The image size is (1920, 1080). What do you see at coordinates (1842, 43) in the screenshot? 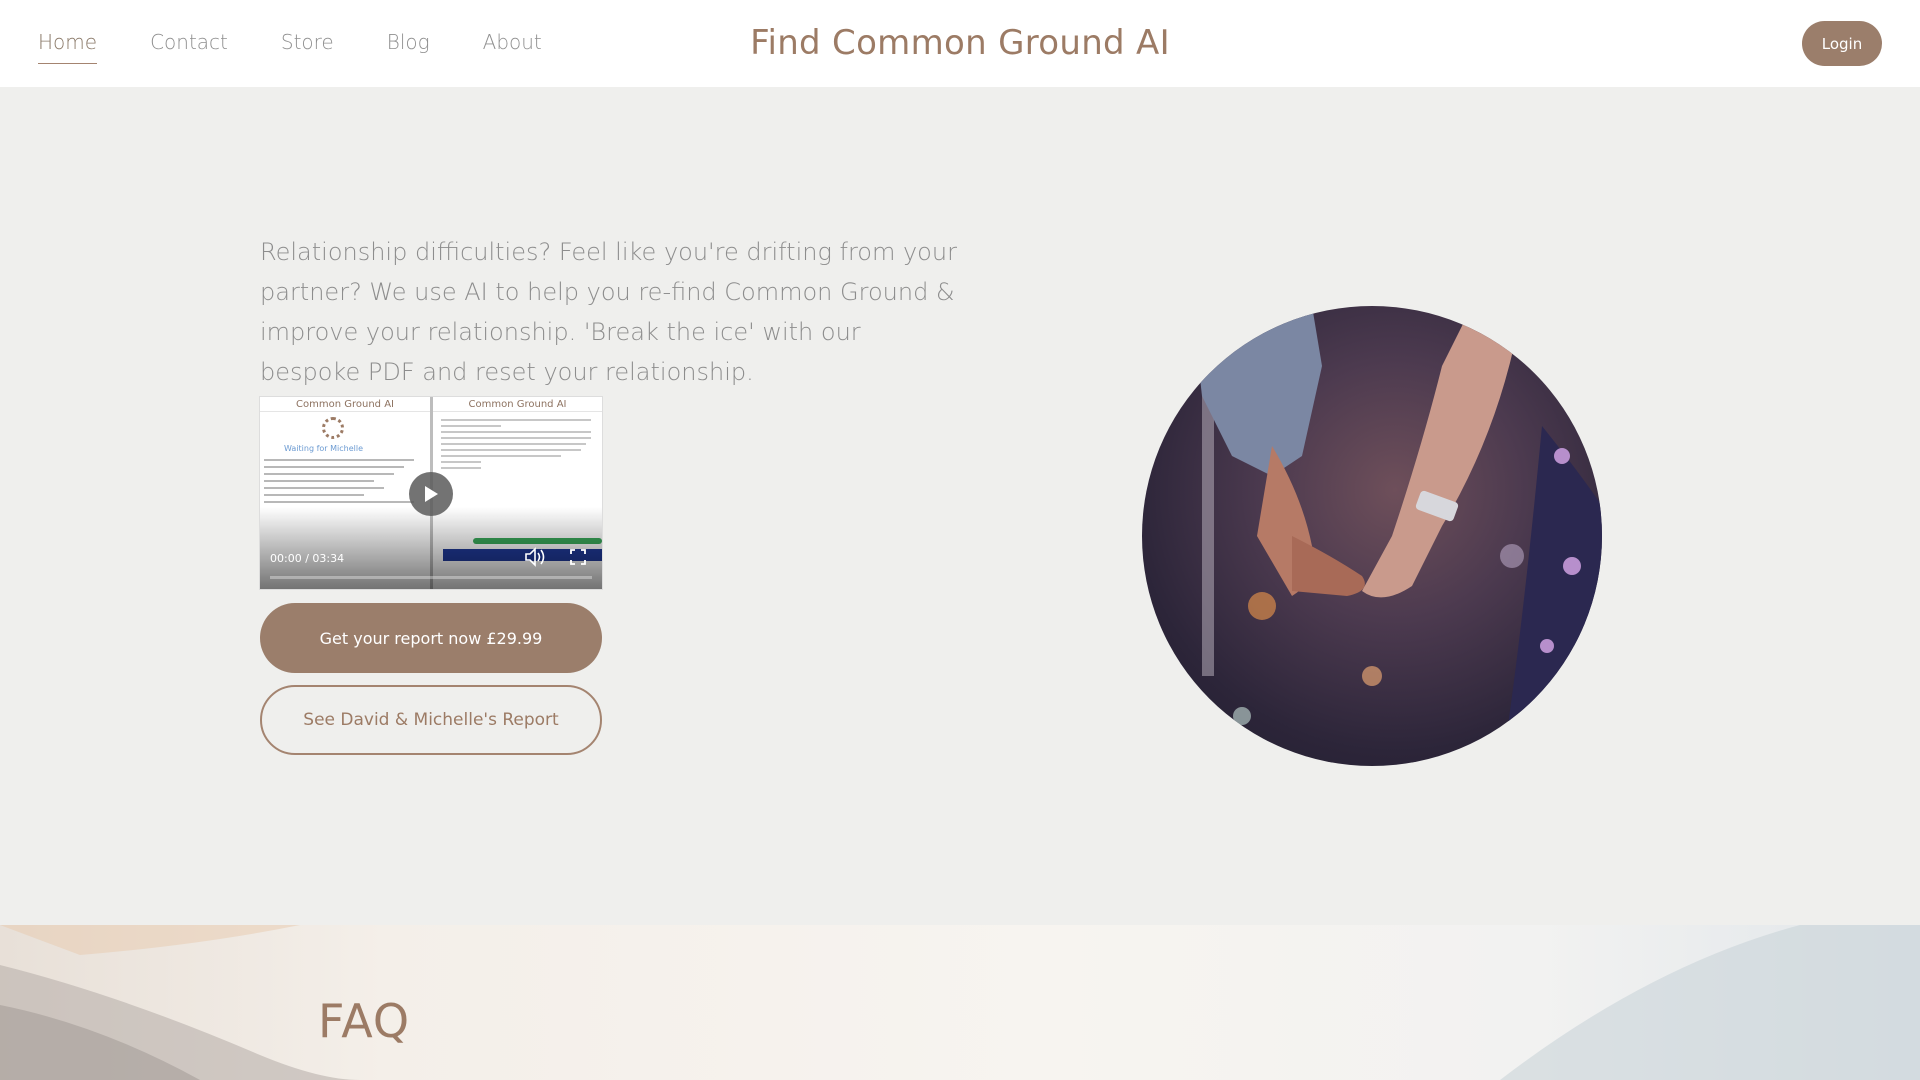
I see `login-button: Login` at bounding box center [1842, 43].